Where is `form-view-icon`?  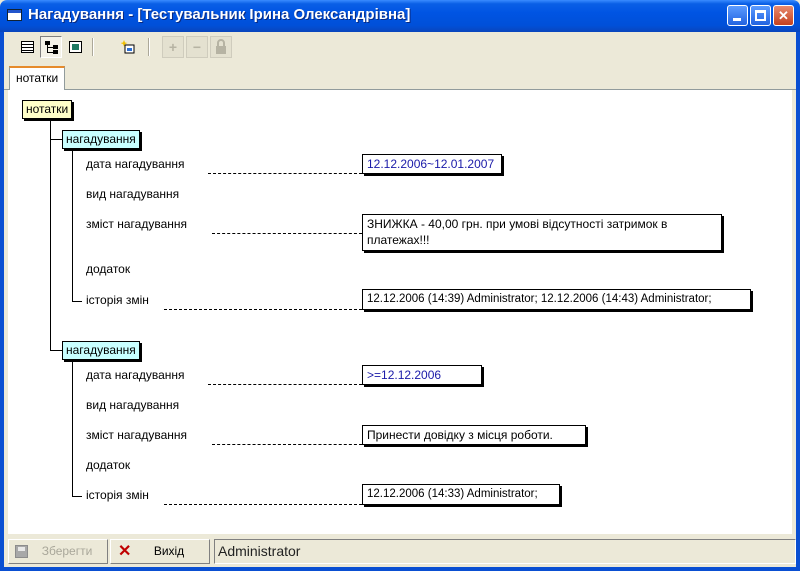
form-view-icon is located at coordinates (75, 47).